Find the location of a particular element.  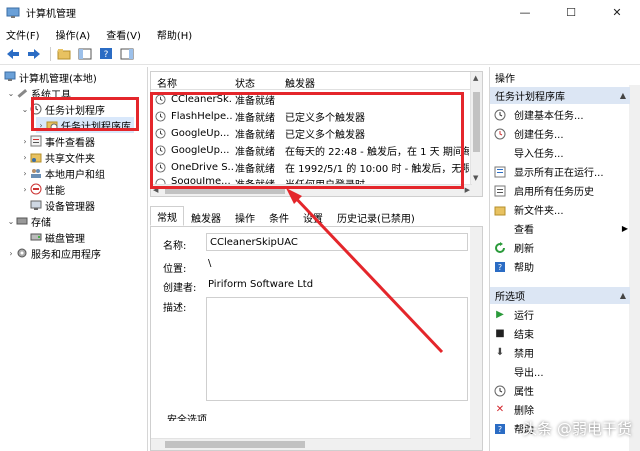

watermark: 头条 @弱电干货 is located at coordinates (577, 429).